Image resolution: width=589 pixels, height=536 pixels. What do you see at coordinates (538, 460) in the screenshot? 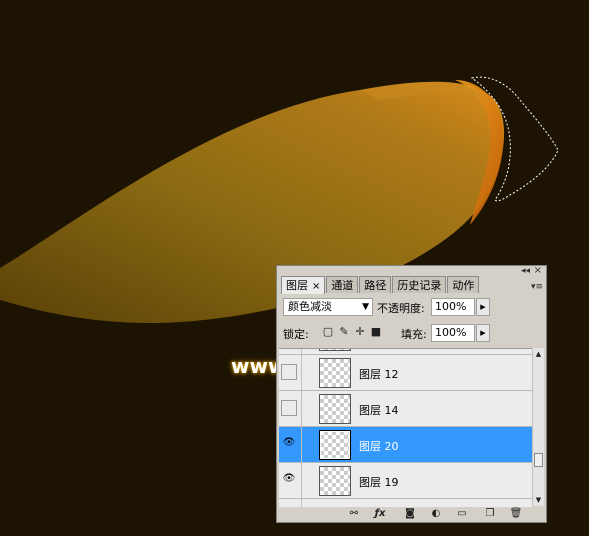
I see `scroll-thumb` at bounding box center [538, 460].